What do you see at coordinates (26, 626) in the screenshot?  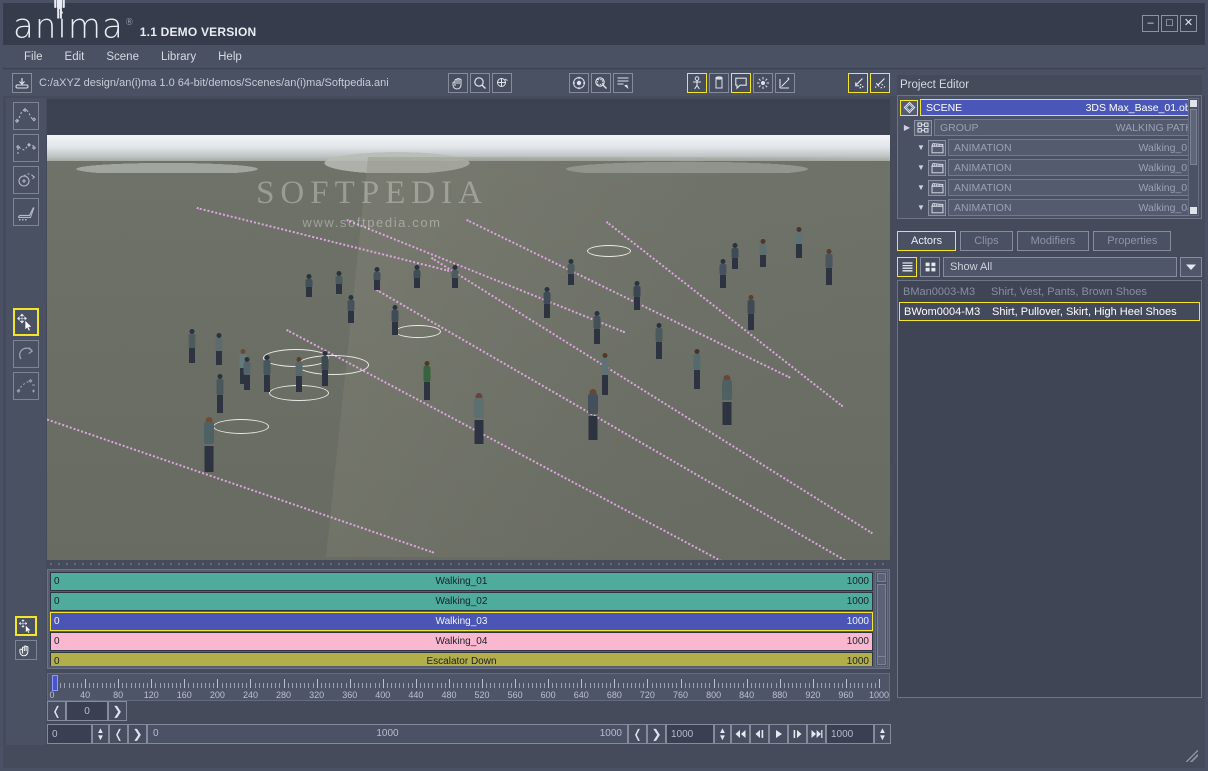 I see `move-tracks-icon` at bounding box center [26, 626].